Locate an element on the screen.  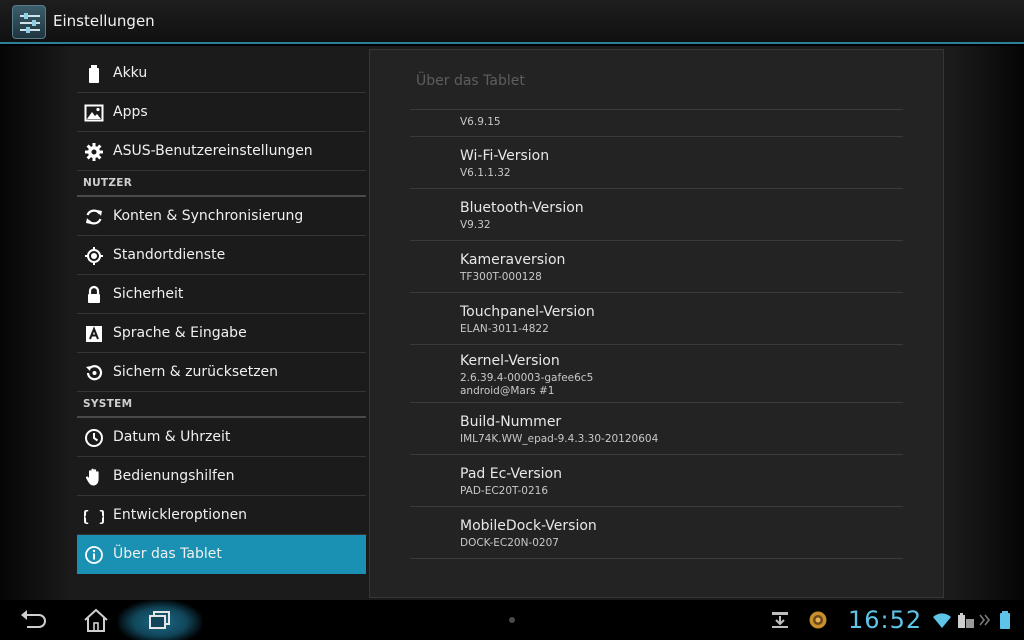
sidebar-item-label: Datum & Uhrzeit is located at coordinates (172, 437).